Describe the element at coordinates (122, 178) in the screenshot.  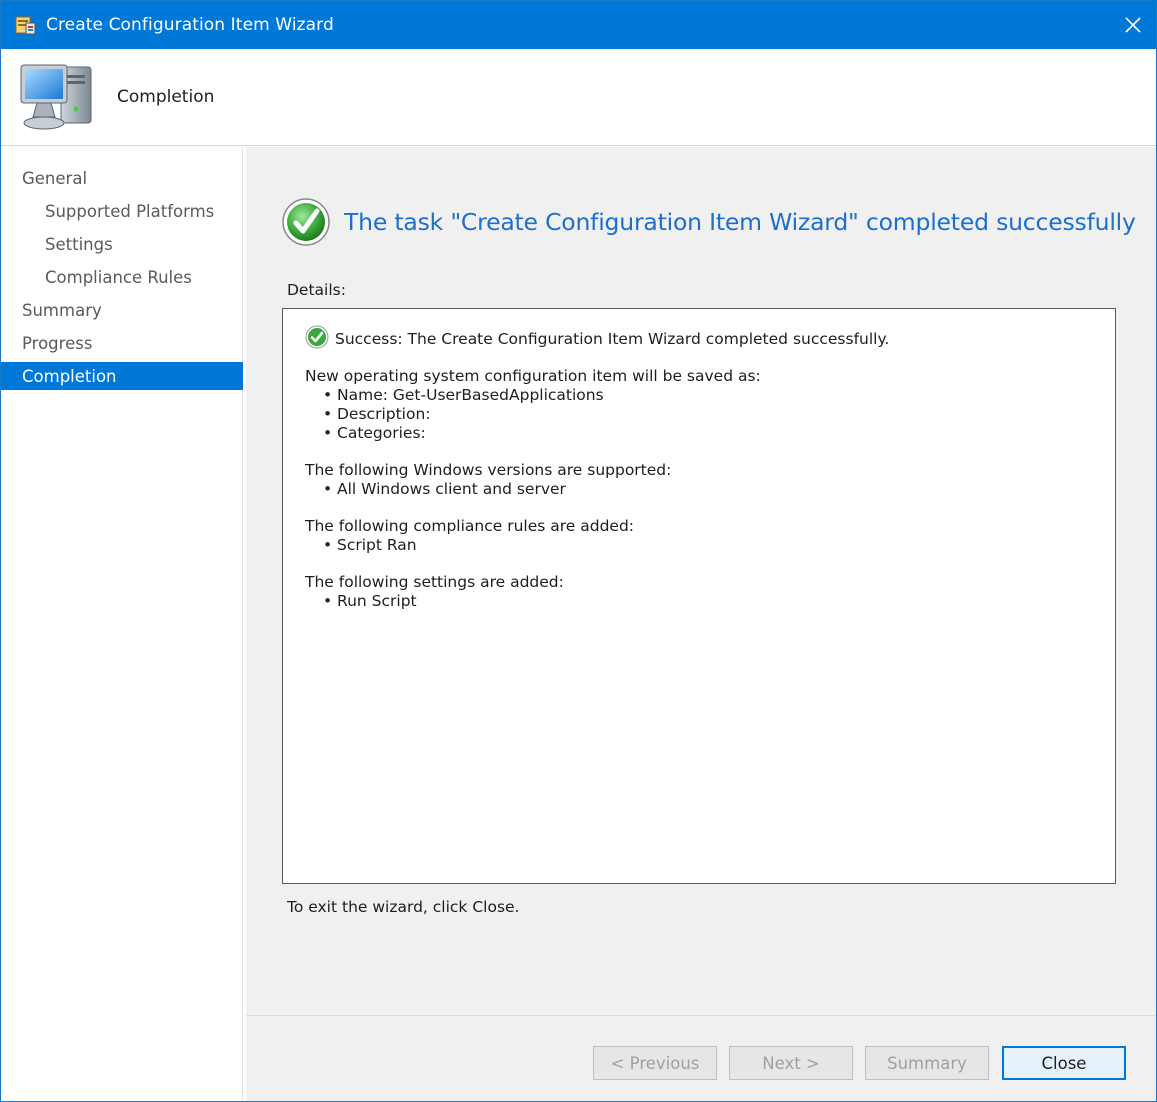
I see `nav-item-general: General` at that location.